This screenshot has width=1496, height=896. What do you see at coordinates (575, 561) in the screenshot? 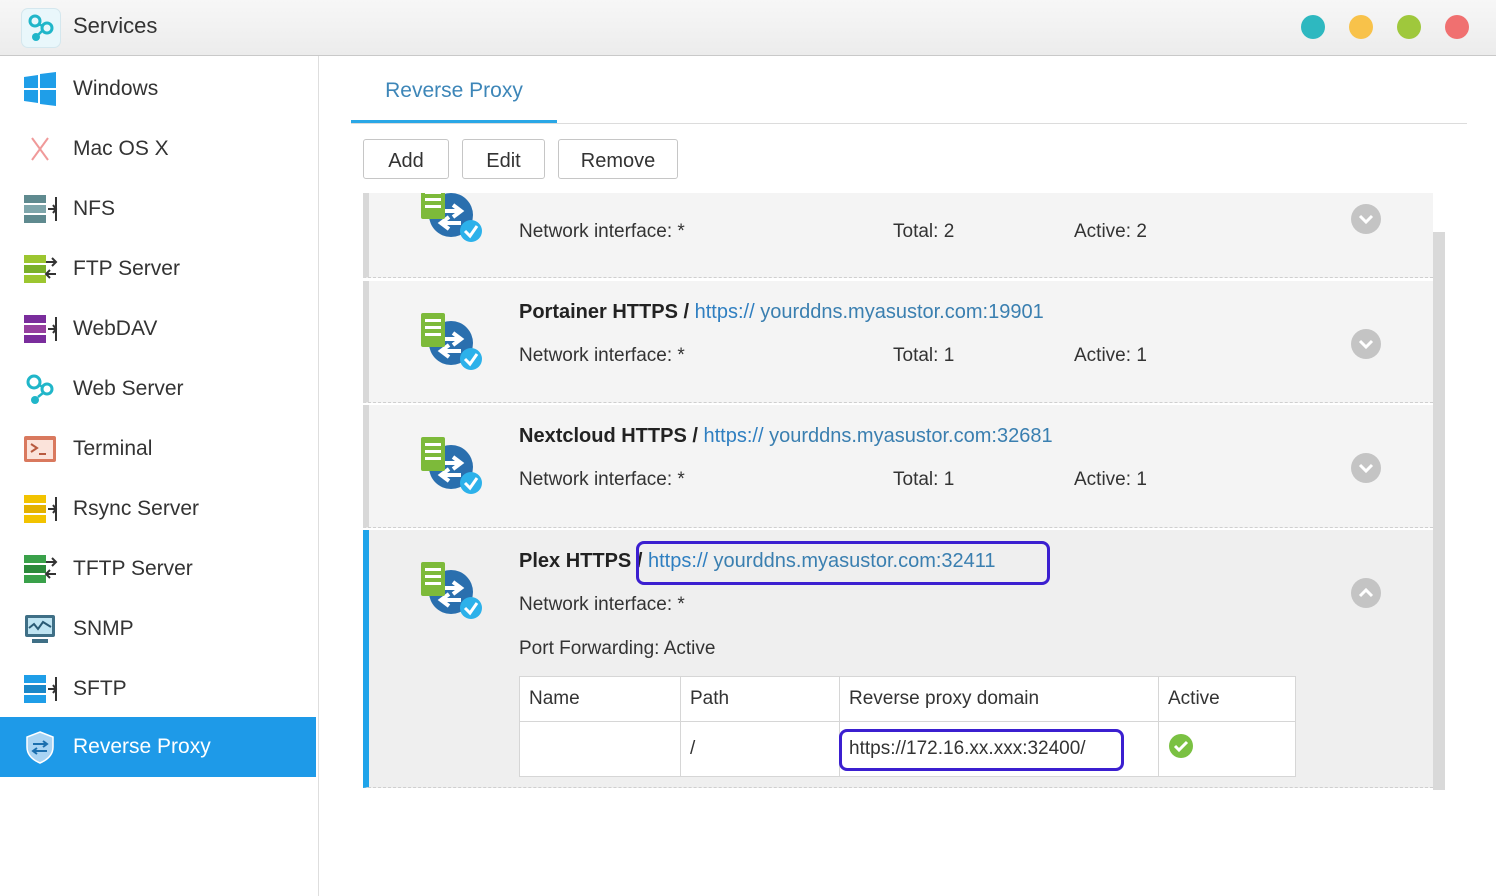
I see `proxy-rule-name: Plex HTTPS` at bounding box center [575, 561].